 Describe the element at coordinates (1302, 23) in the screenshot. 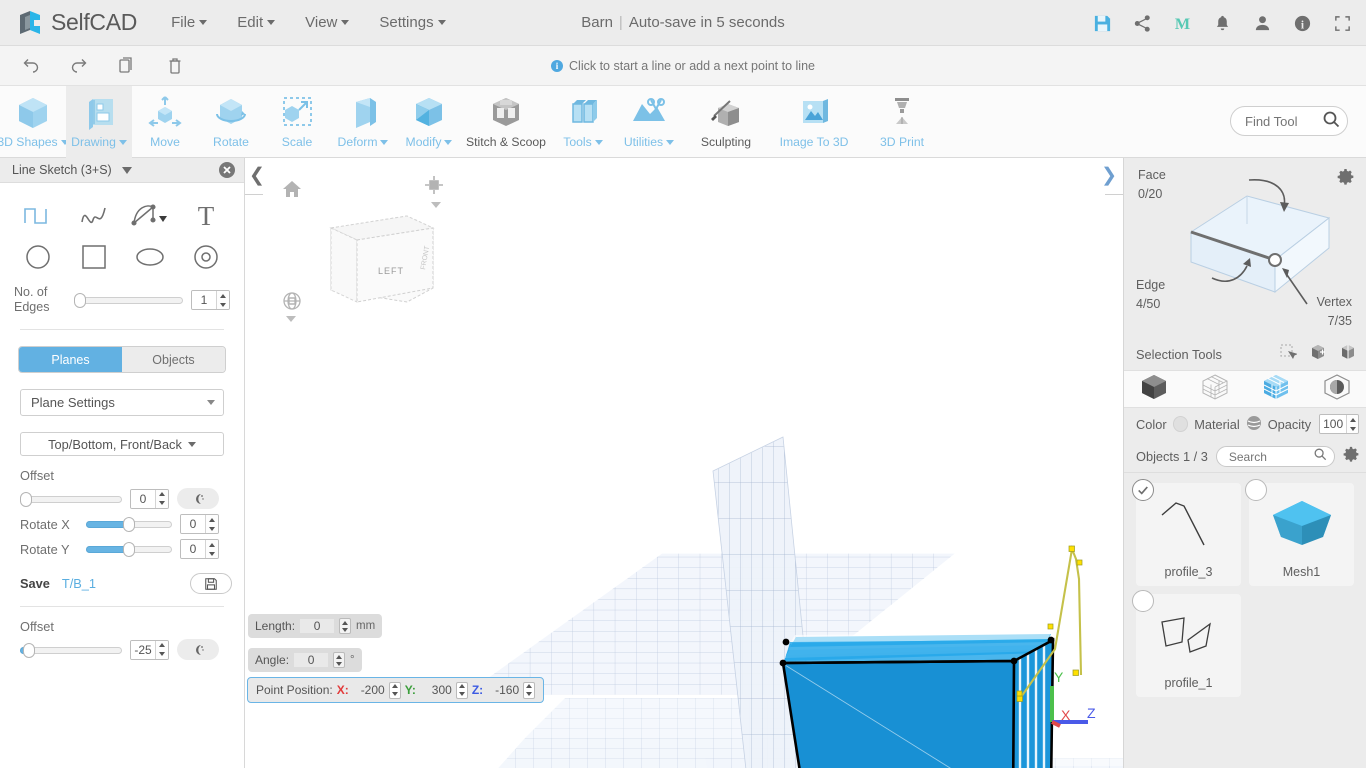

I see `info-icon: i` at that location.